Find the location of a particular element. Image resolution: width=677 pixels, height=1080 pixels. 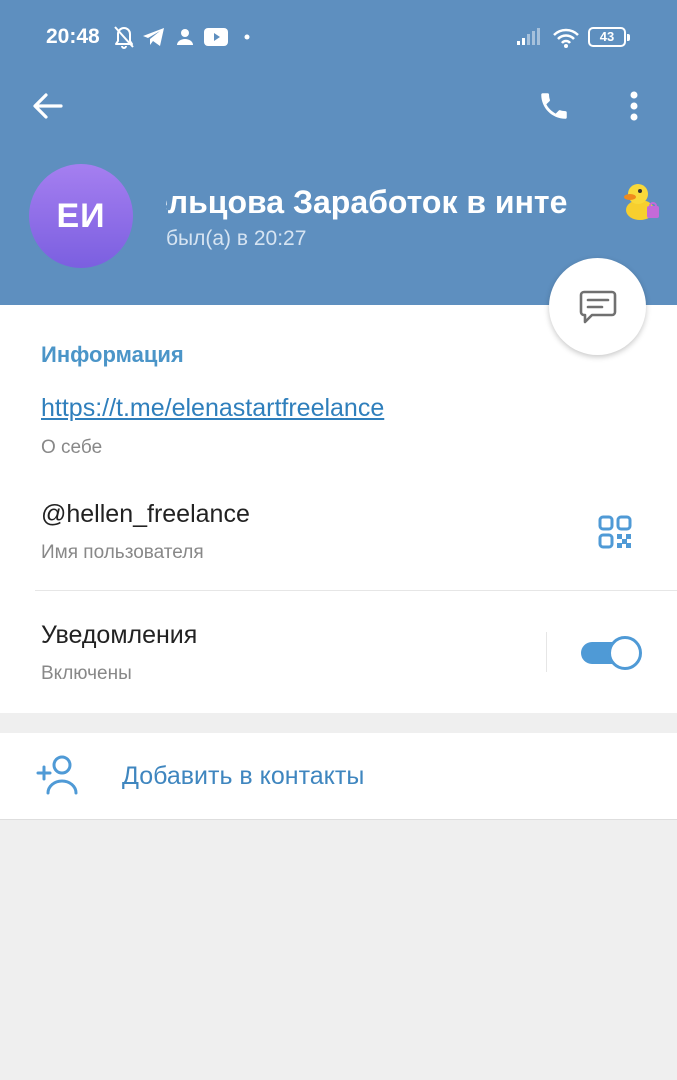

last-seen: был(а) в 20:27 is located at coordinates (286, 240).